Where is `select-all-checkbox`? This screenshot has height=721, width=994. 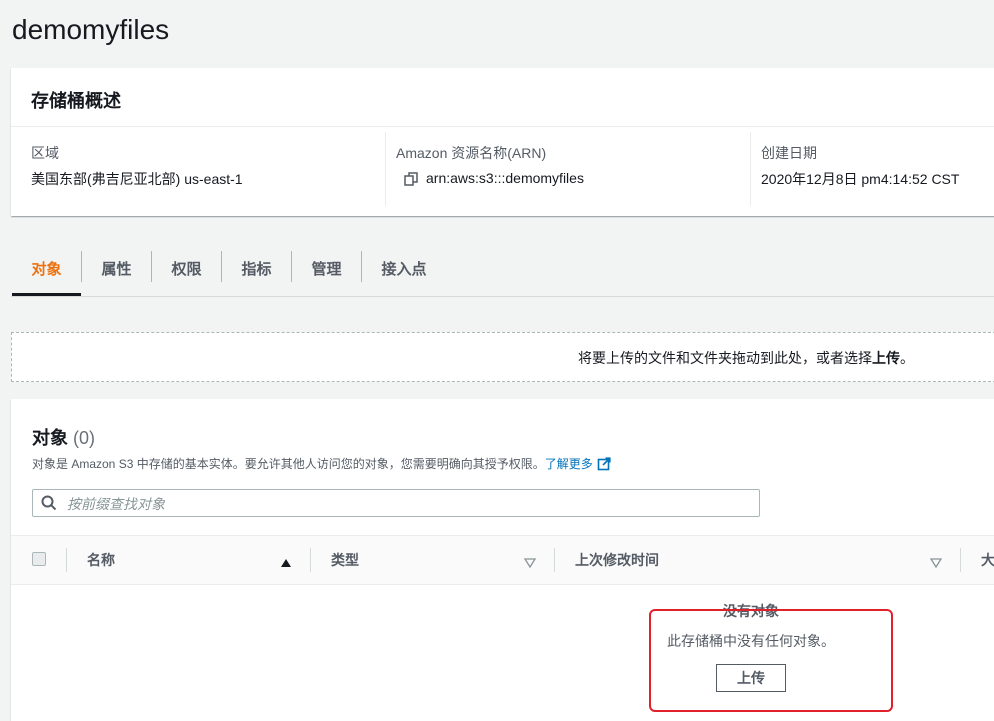 select-all-checkbox is located at coordinates (39, 559).